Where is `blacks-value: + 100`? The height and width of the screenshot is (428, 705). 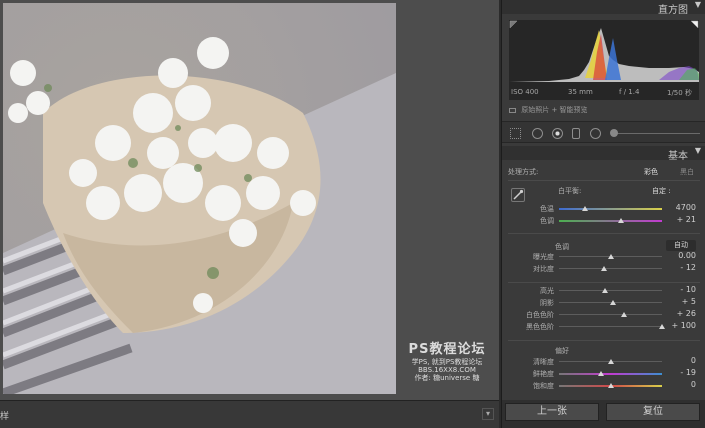
blacks-value: + 100 is located at coordinates (676, 325).